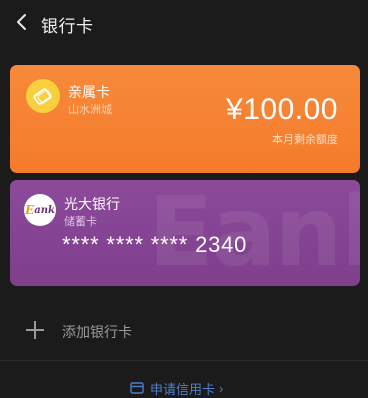 The height and width of the screenshot is (398, 368). I want to click on chevron-left-icon, so click(21, 22).